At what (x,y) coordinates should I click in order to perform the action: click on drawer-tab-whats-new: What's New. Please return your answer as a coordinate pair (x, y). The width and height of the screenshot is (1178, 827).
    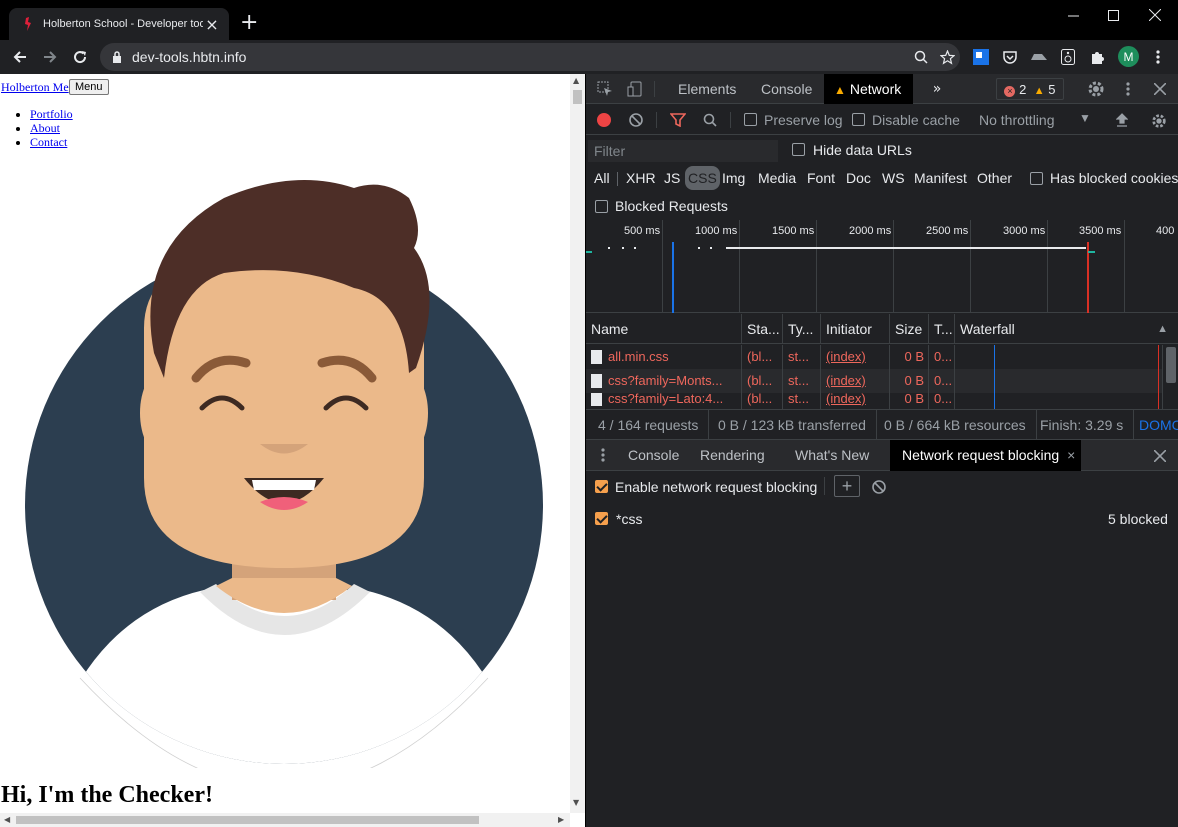
    Looking at the image, I should click on (832, 455).